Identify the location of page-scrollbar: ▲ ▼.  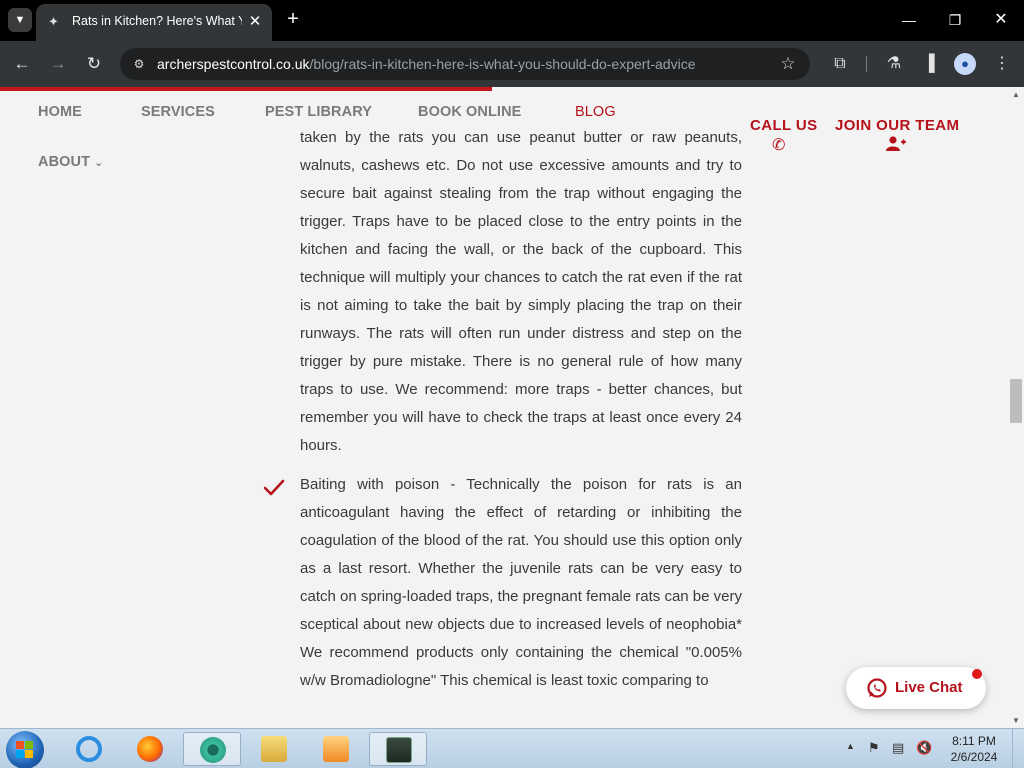
(1016, 407).